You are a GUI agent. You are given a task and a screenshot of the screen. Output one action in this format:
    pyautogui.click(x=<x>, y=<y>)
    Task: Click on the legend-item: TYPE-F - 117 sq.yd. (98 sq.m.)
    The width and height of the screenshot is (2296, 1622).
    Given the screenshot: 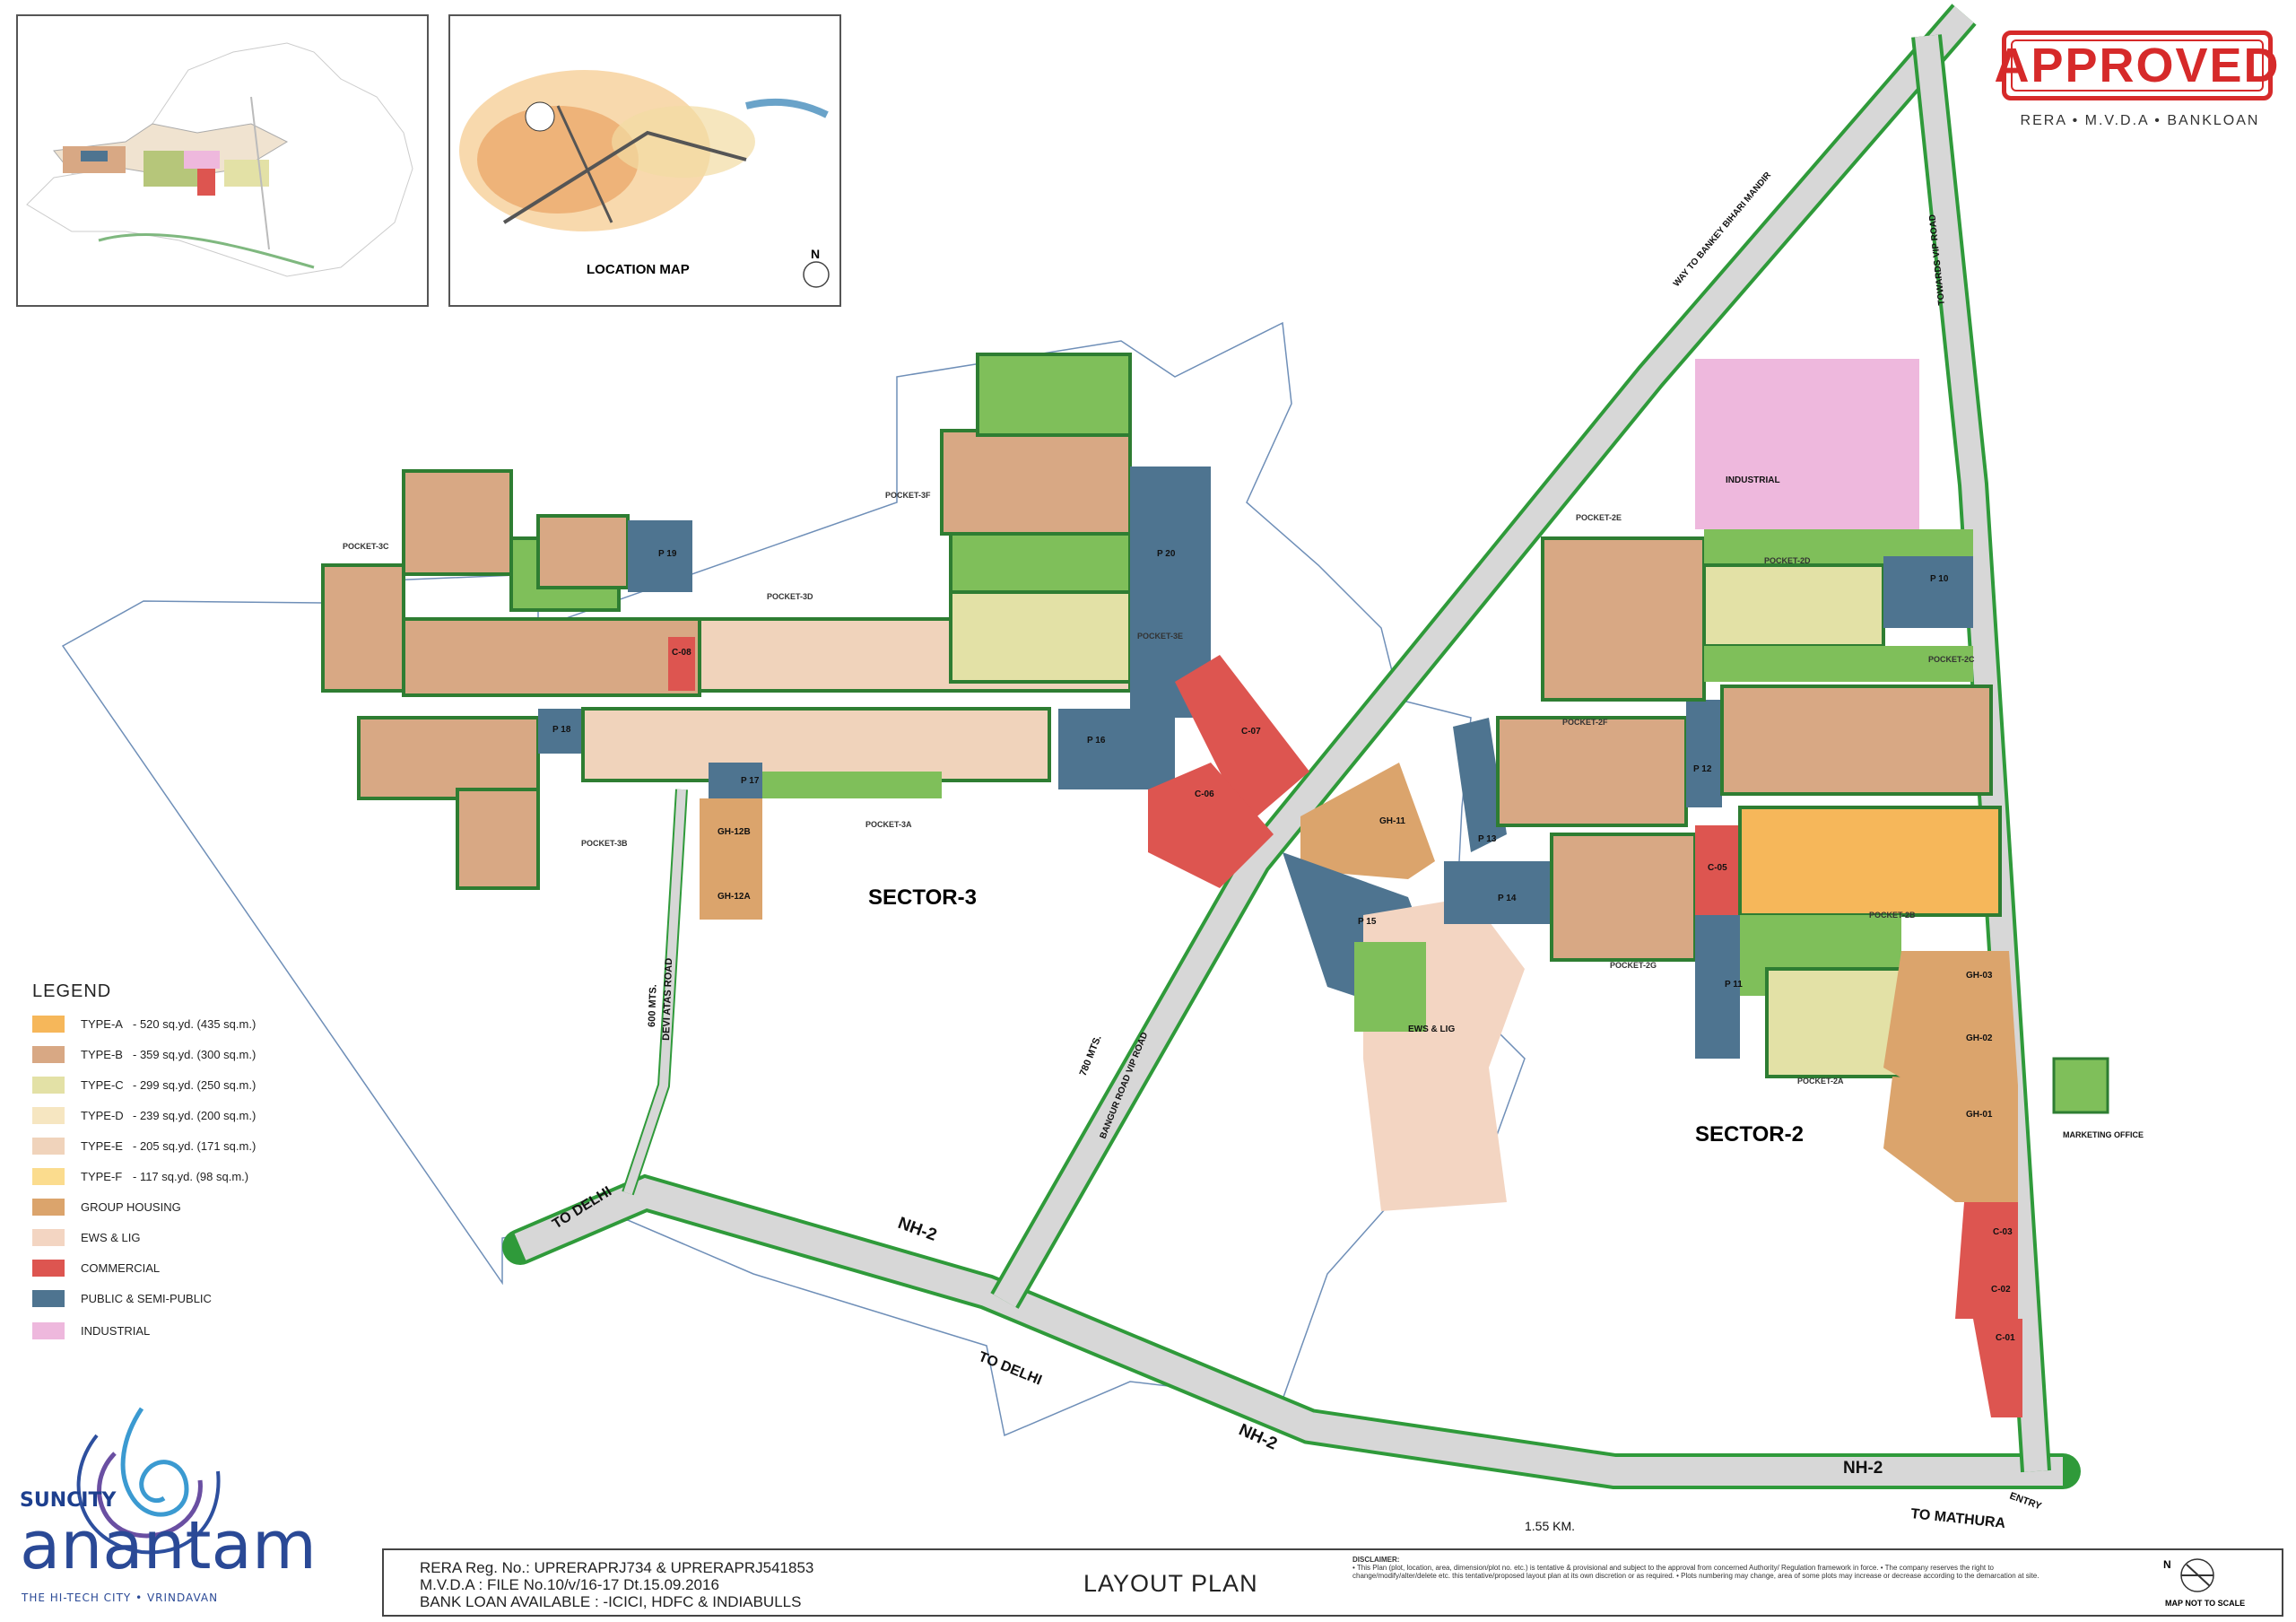 What is the action you would take?
    pyautogui.click(x=140, y=1176)
    